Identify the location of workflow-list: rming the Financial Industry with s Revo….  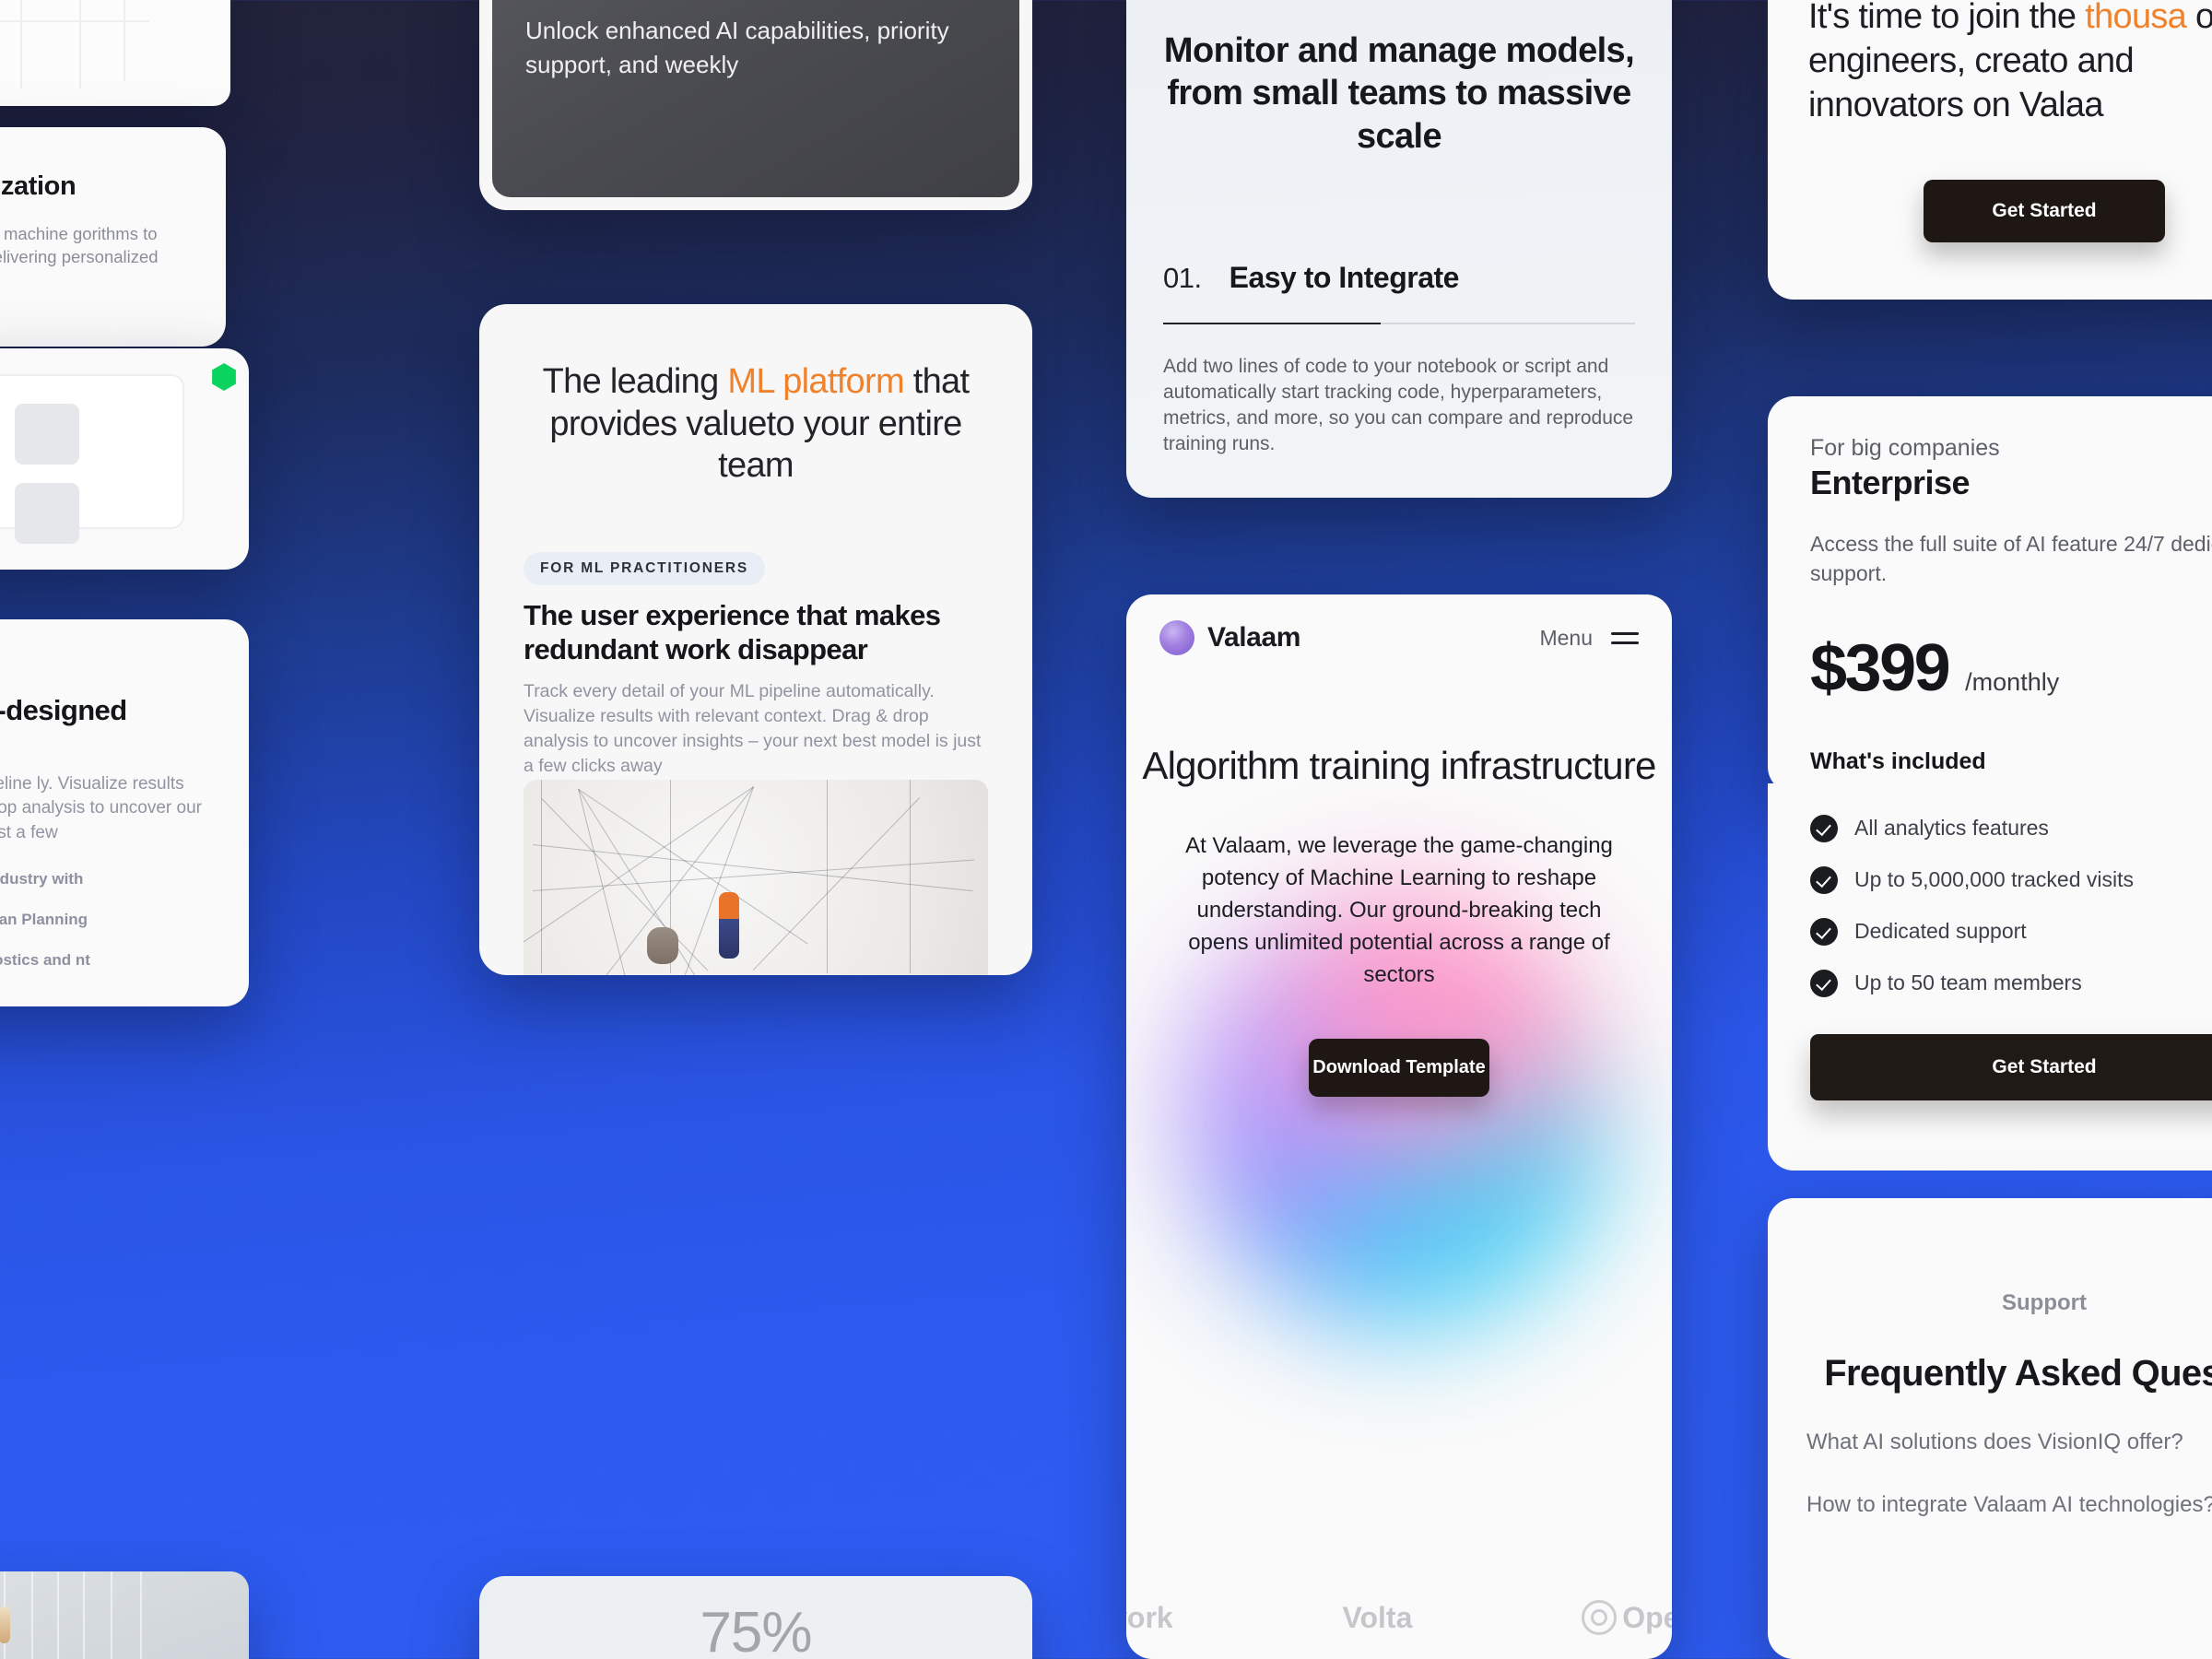
(109, 920).